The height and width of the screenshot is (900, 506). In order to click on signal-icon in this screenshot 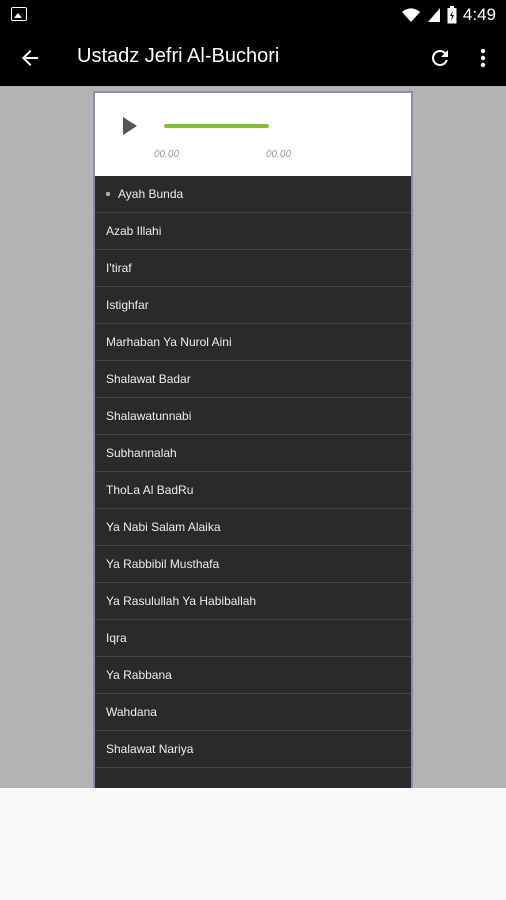, I will do `click(433, 15)`.